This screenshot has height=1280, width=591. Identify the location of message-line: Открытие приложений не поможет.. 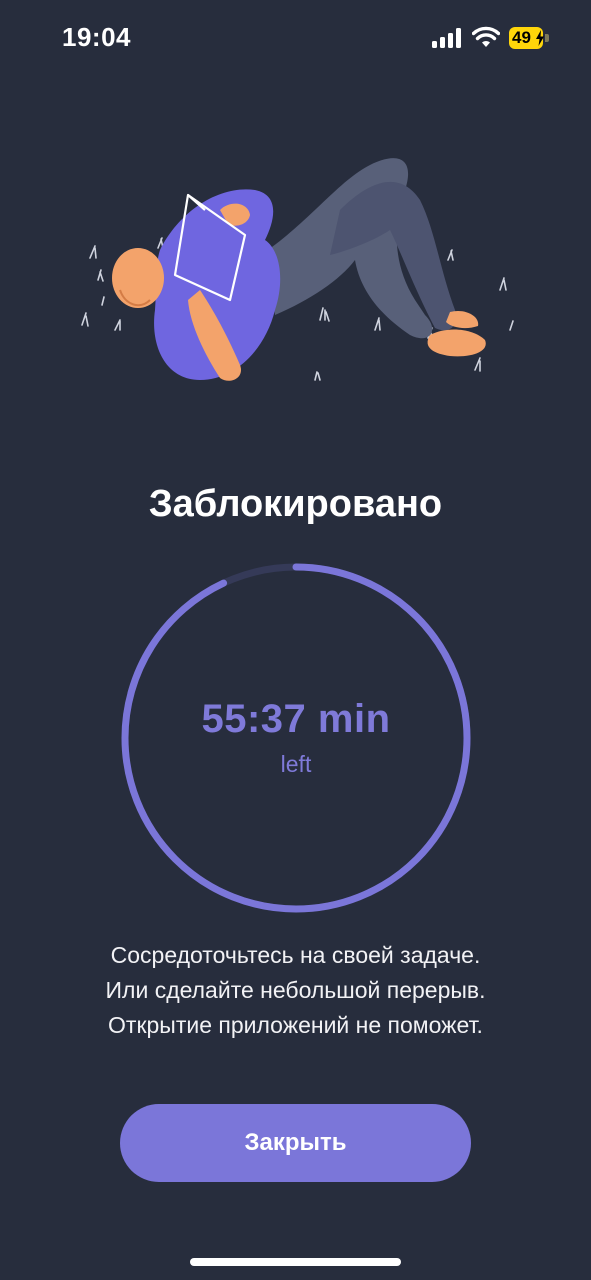
(295, 1025).